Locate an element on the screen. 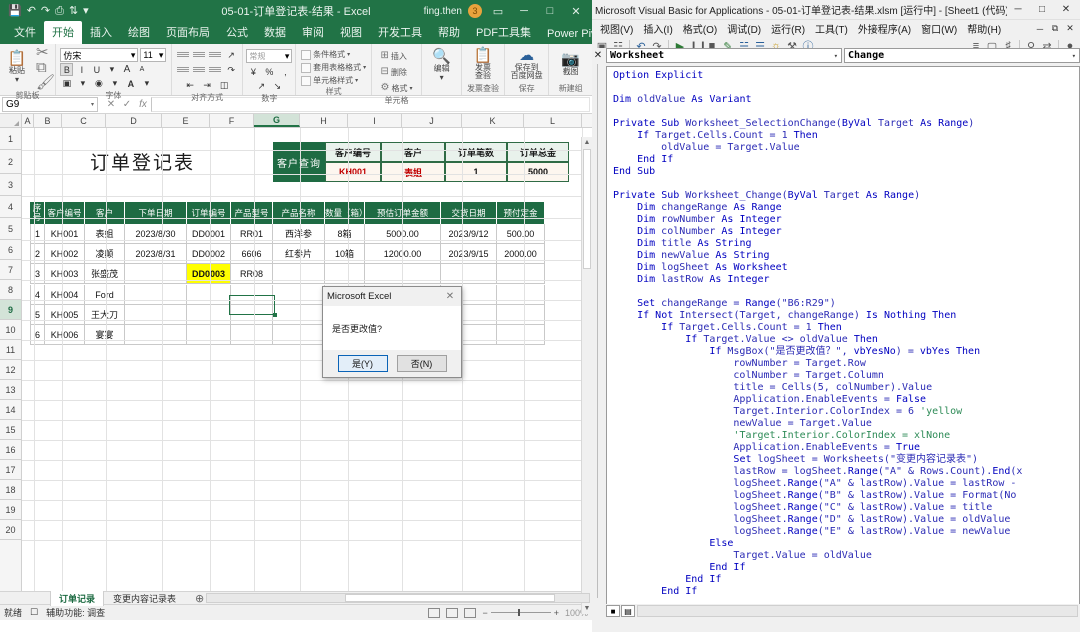 Image resolution: width=1080 pixels, height=632 pixels. table-cell: 4 is located at coordinates (37, 295).